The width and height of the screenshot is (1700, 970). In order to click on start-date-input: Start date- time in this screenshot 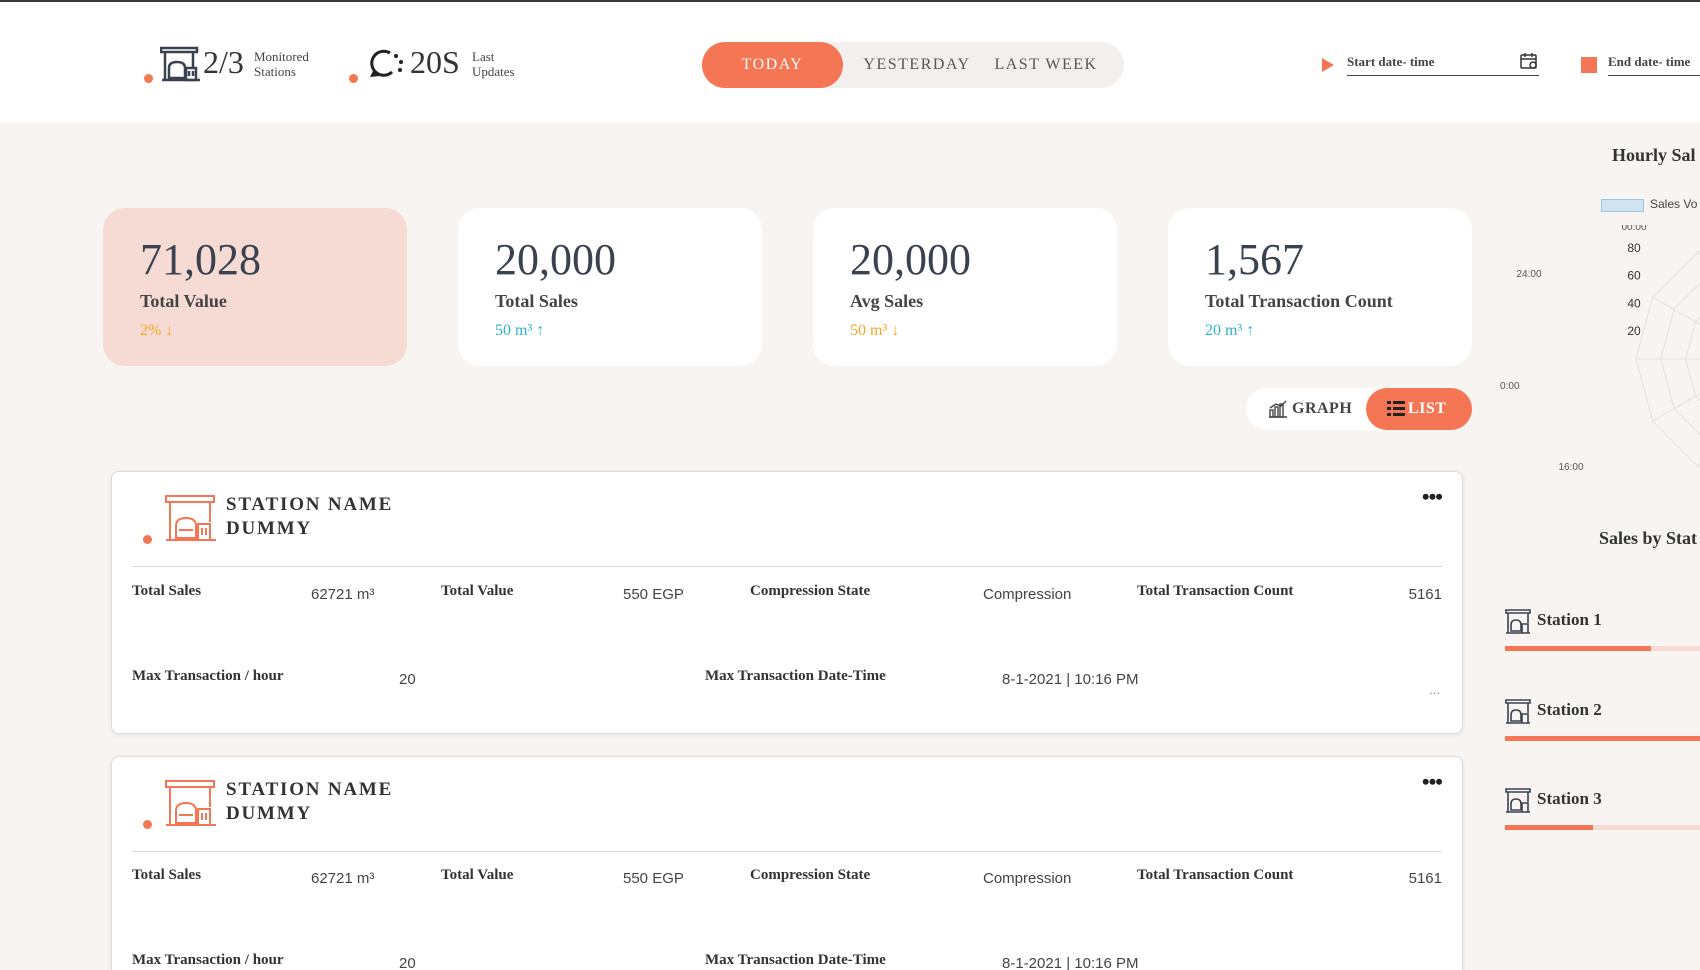, I will do `click(1390, 62)`.